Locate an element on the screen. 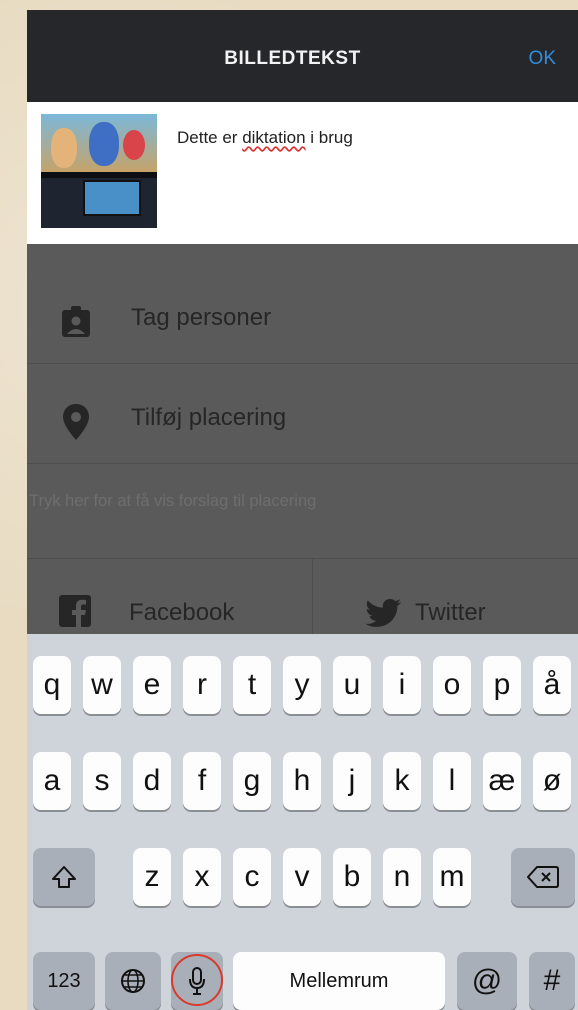 This screenshot has width=578, height=1010. key-e: e is located at coordinates (152, 685).